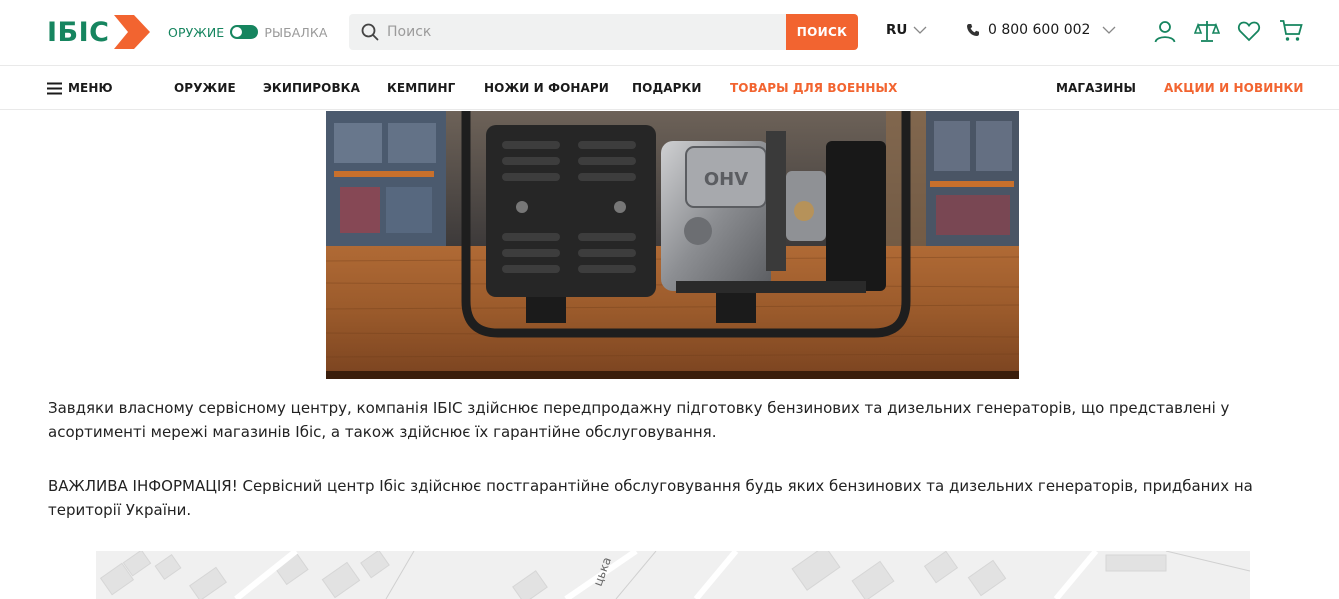 The width and height of the screenshot is (1339, 599). Describe the element at coordinates (370, 32) in the screenshot. I see `search-icon` at that location.